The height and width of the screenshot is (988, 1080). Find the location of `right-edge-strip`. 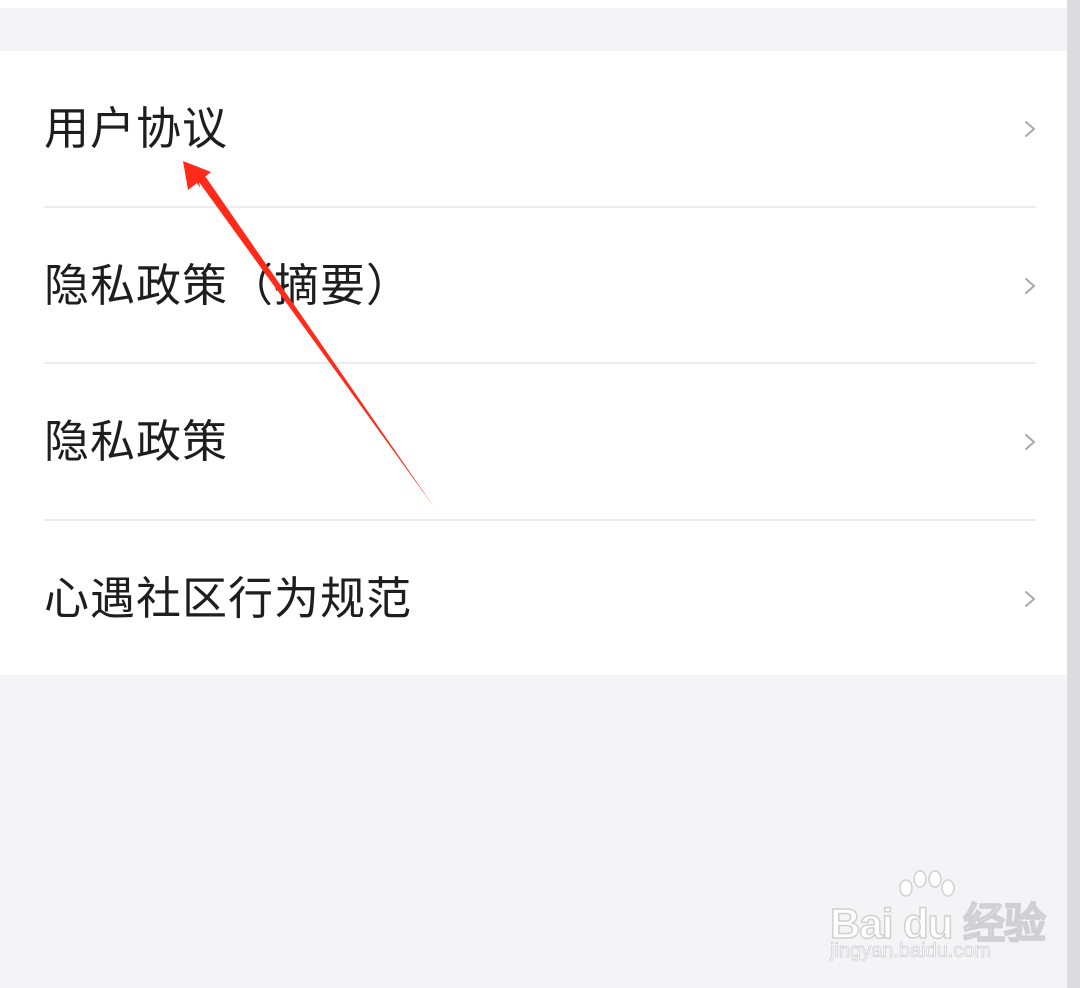

right-edge-strip is located at coordinates (1073, 494).